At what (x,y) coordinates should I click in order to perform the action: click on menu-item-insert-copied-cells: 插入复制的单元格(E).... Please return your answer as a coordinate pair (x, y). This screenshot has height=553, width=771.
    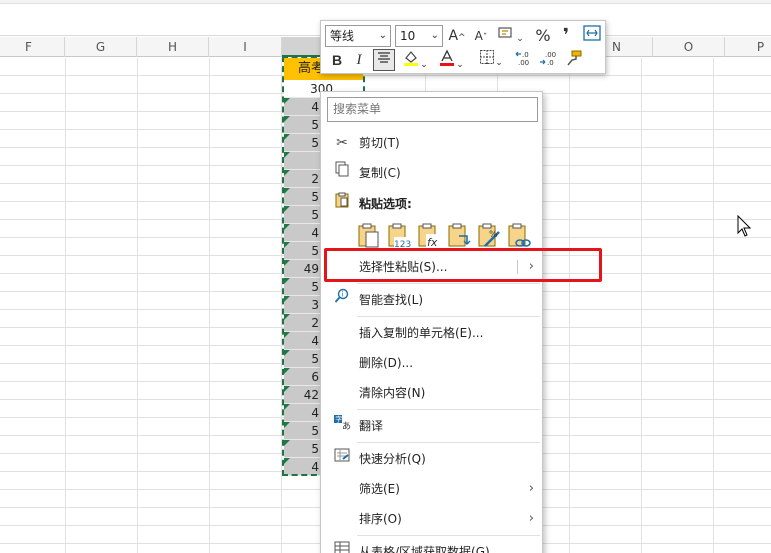
    Looking at the image, I should click on (431, 333).